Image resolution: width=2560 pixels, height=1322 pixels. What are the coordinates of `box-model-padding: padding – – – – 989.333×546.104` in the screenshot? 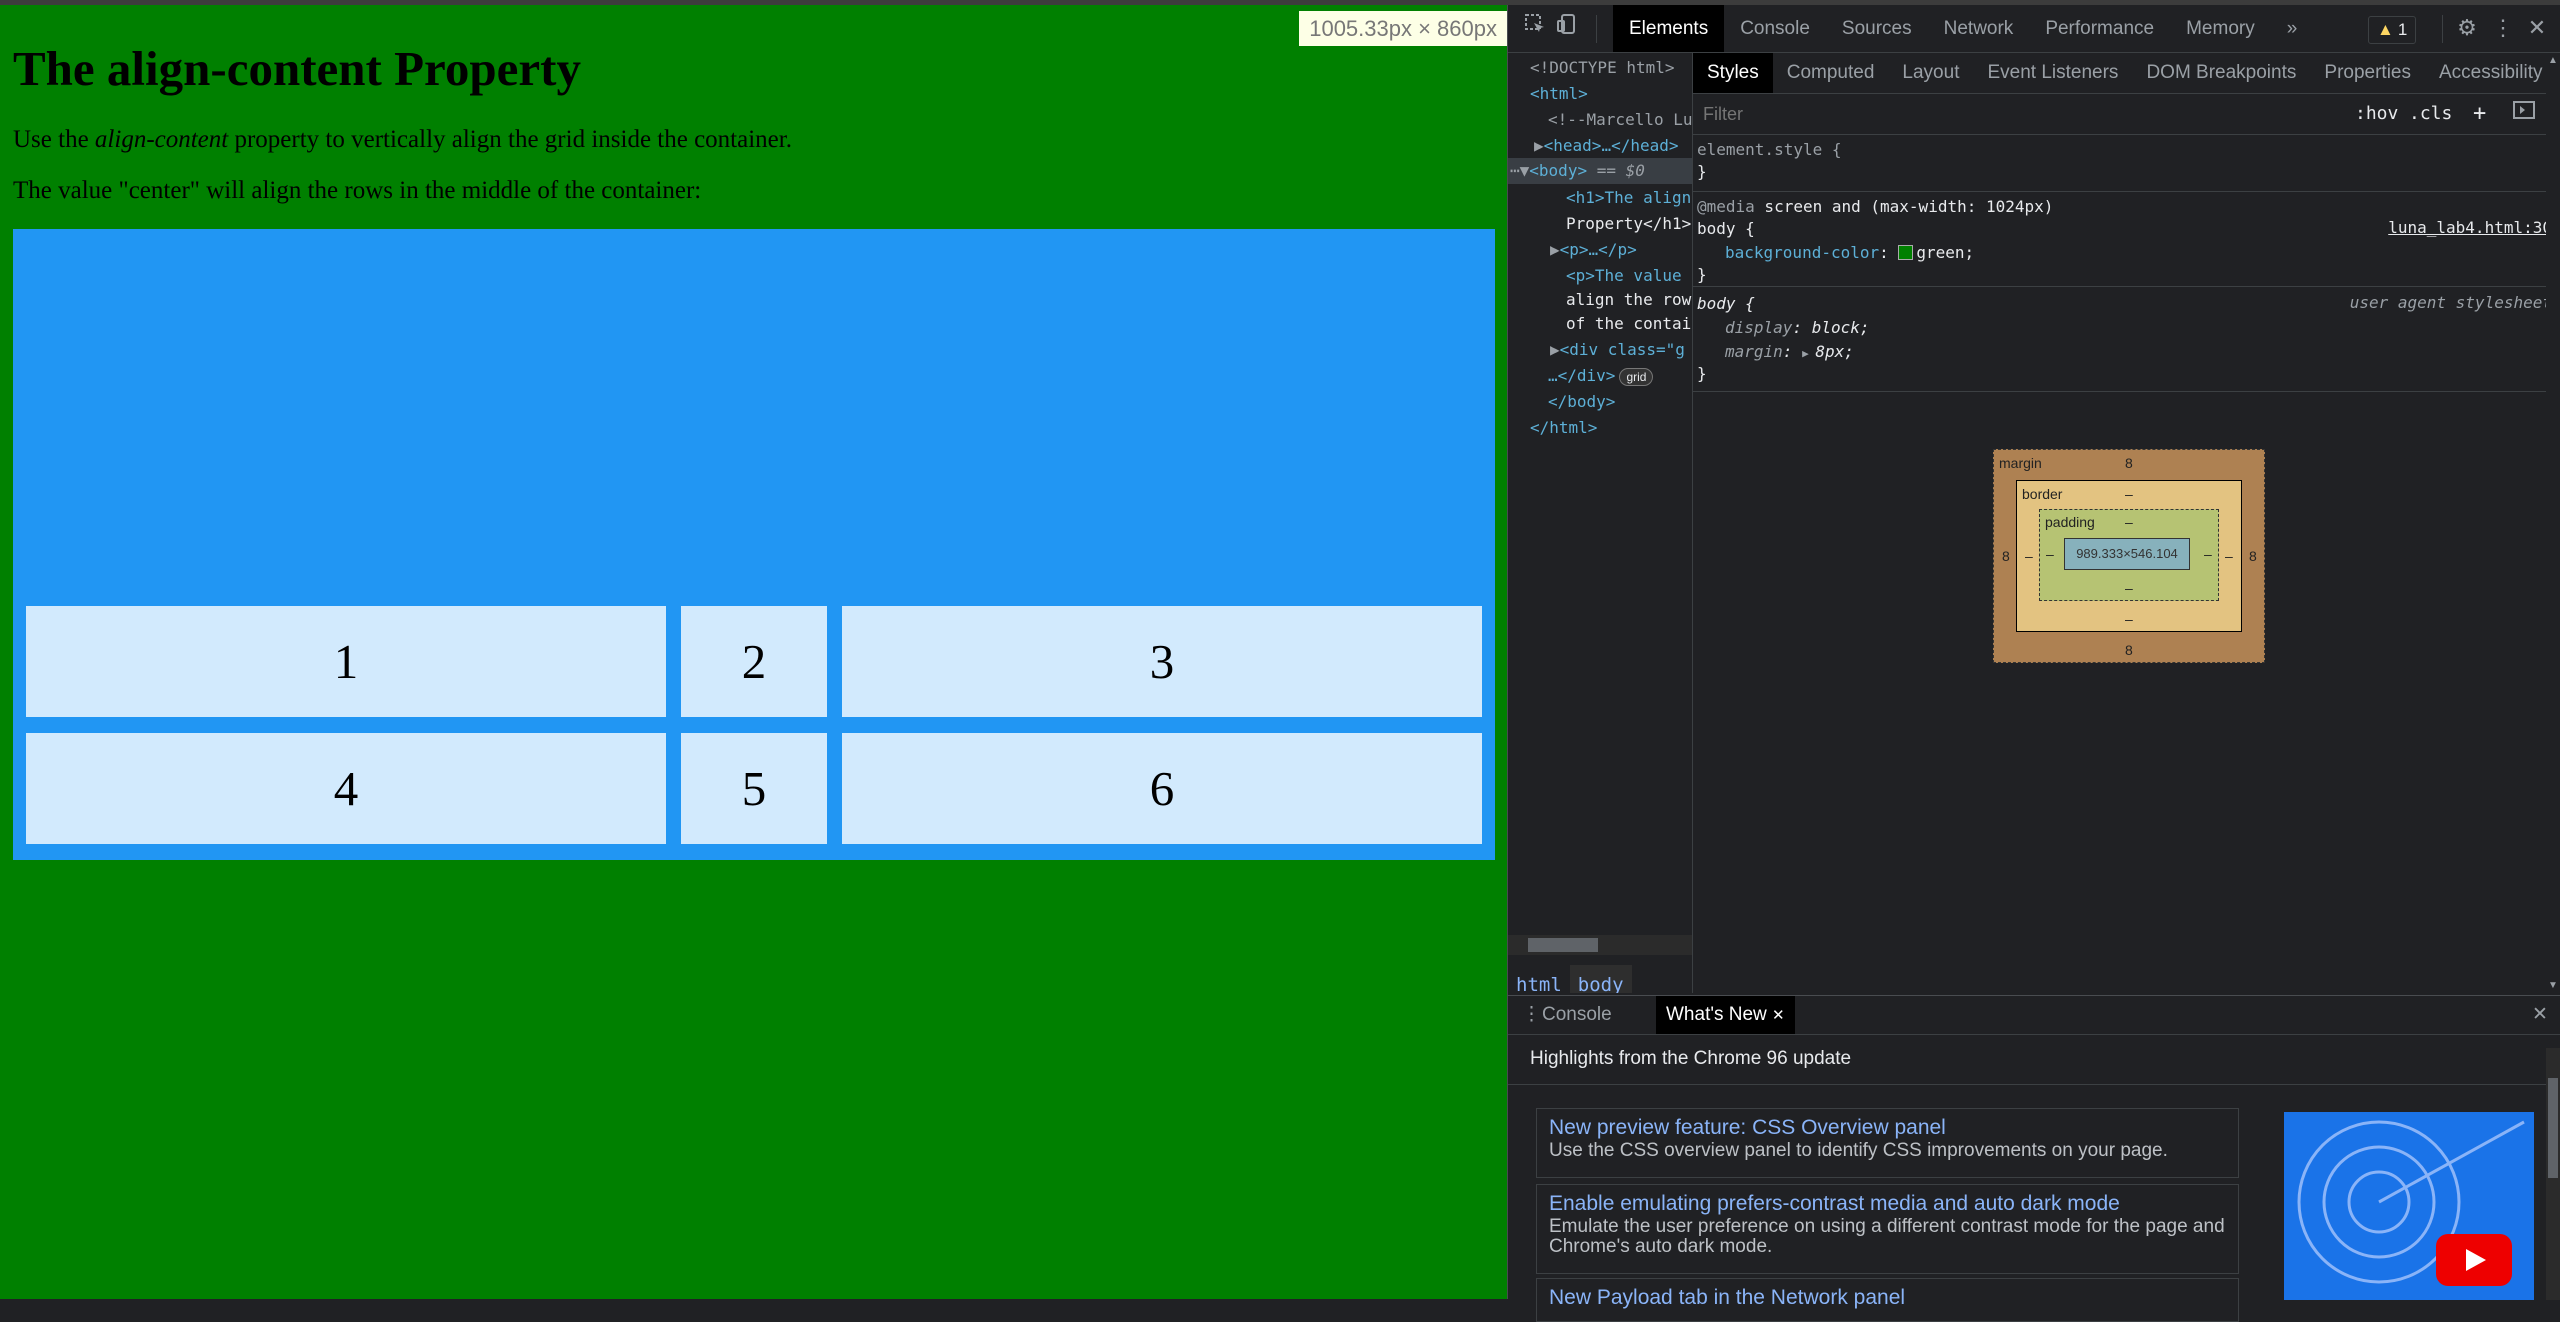 It's located at (2129, 555).